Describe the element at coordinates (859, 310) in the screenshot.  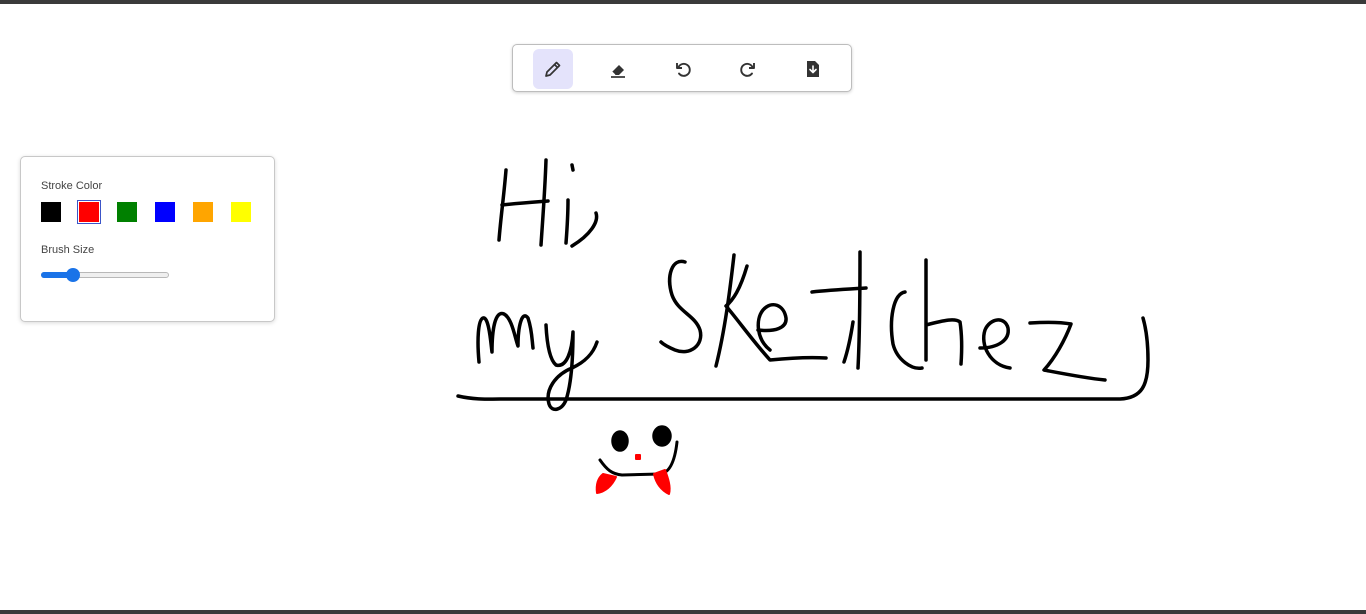
I see `stroke-t-stem` at that location.